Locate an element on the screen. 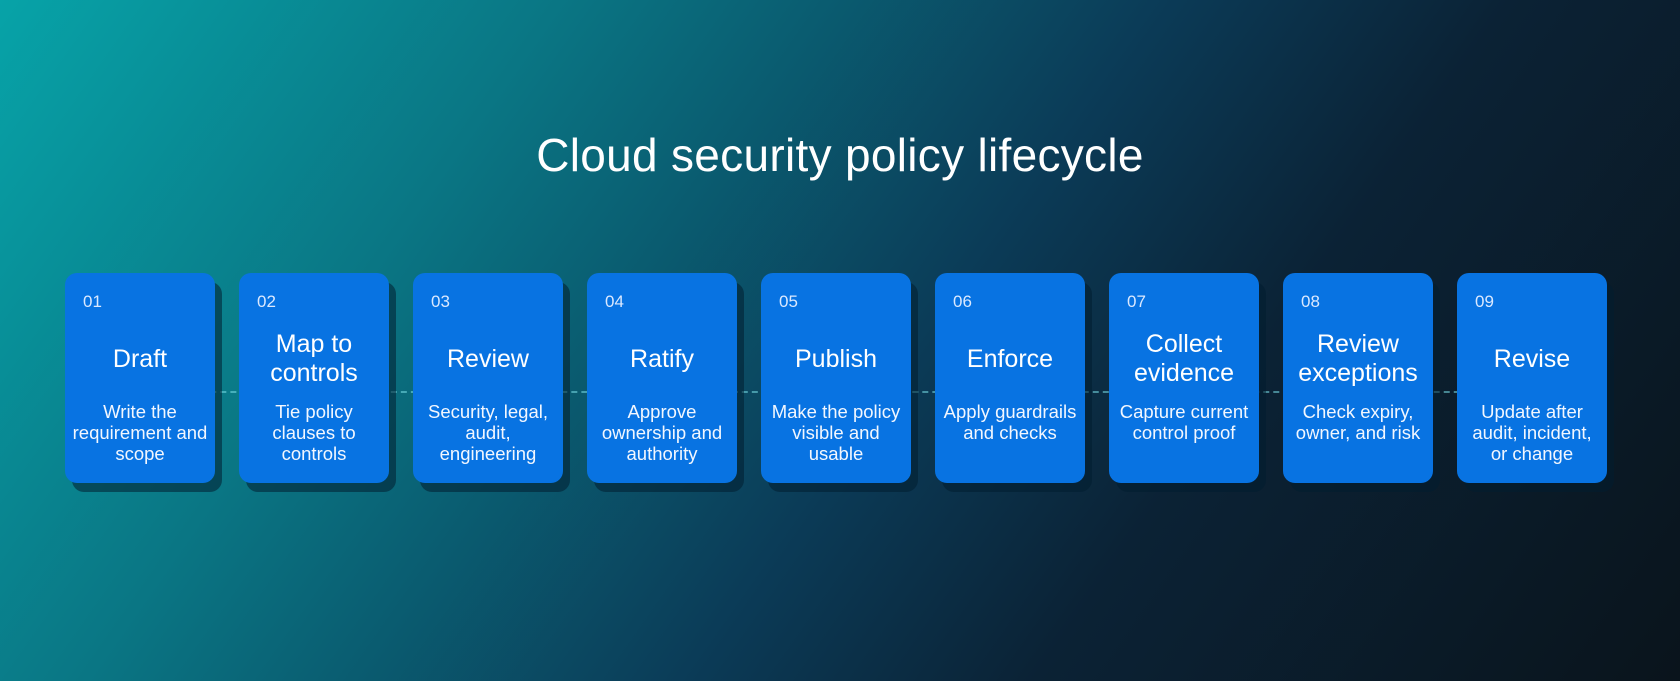 The image size is (1680, 681). step-number: 03 is located at coordinates (440, 301).